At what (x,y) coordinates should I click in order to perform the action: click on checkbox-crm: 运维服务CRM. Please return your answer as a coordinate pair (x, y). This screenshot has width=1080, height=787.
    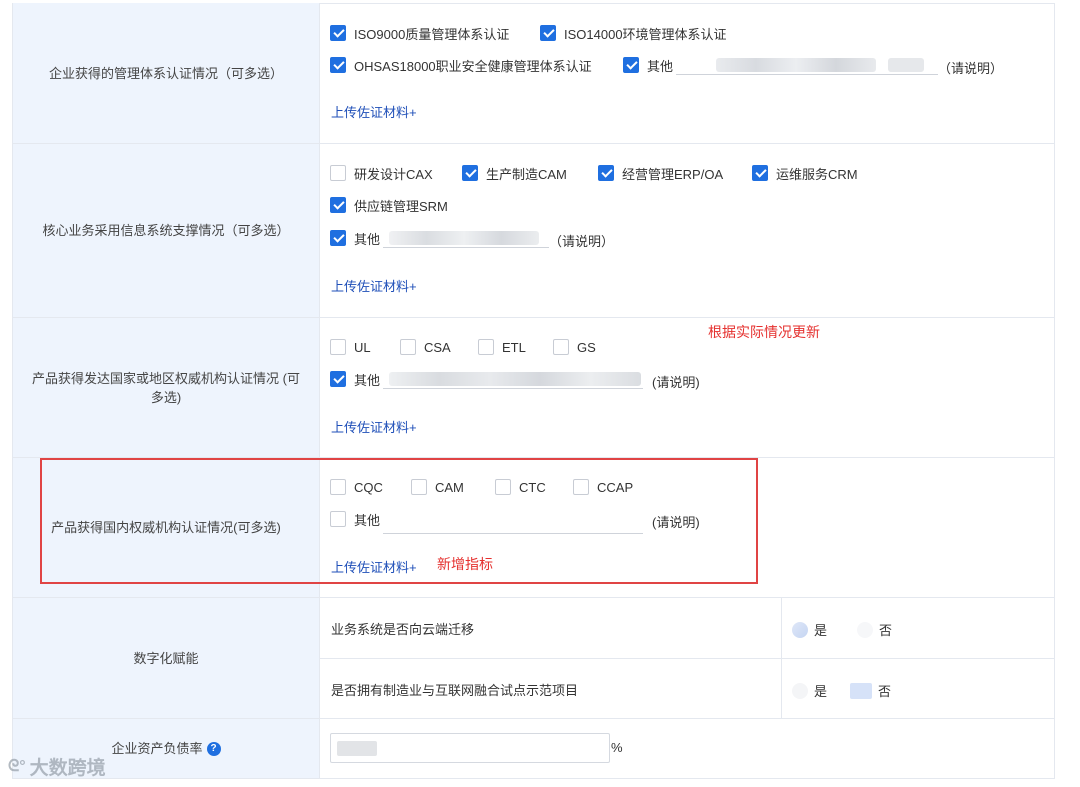
    Looking at the image, I should click on (805, 173).